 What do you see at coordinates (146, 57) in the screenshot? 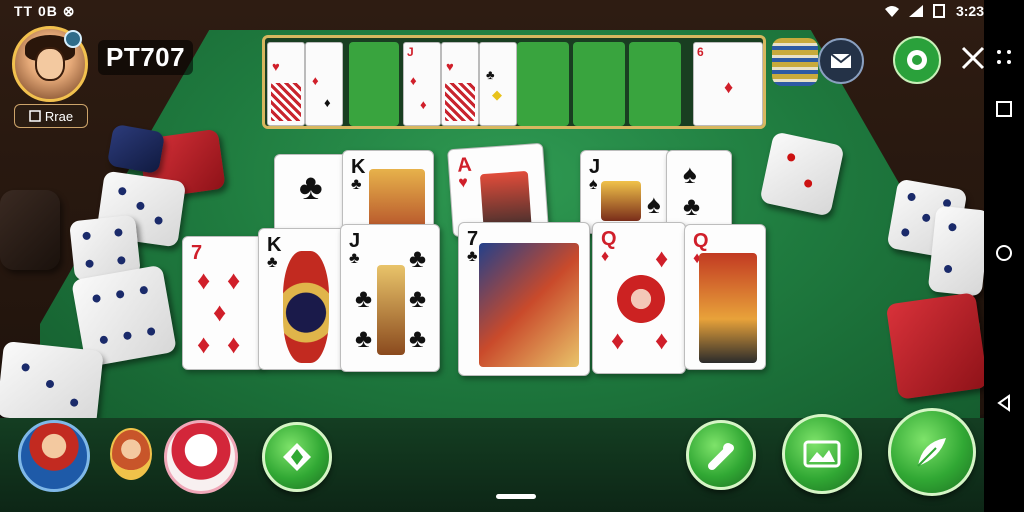
I see `player-name: PT707` at bounding box center [146, 57].